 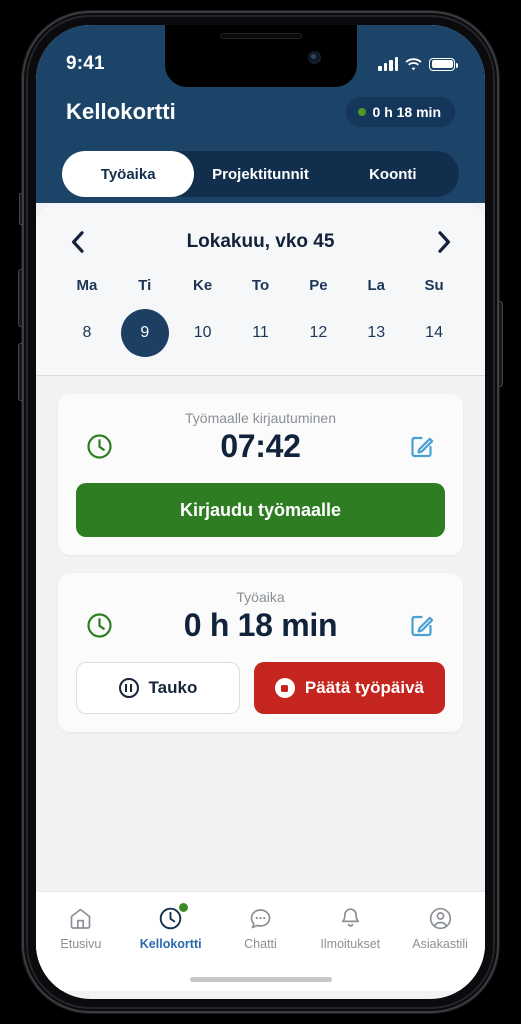 I want to click on weekday-name: Ke, so click(x=203, y=285).